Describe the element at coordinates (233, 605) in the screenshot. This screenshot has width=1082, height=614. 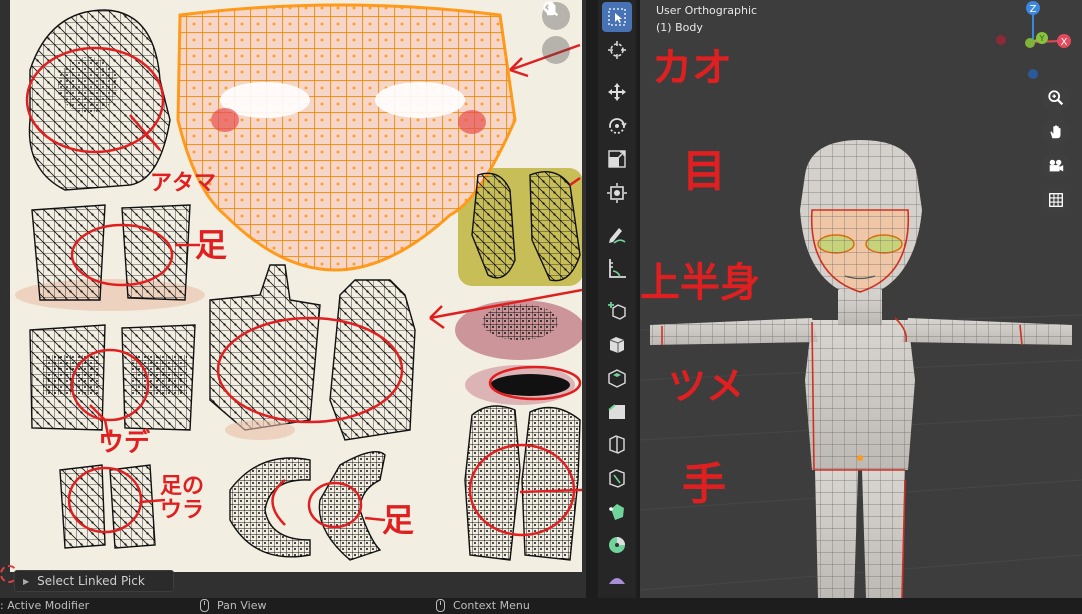
I see `status-pan-view: Pan View` at that location.